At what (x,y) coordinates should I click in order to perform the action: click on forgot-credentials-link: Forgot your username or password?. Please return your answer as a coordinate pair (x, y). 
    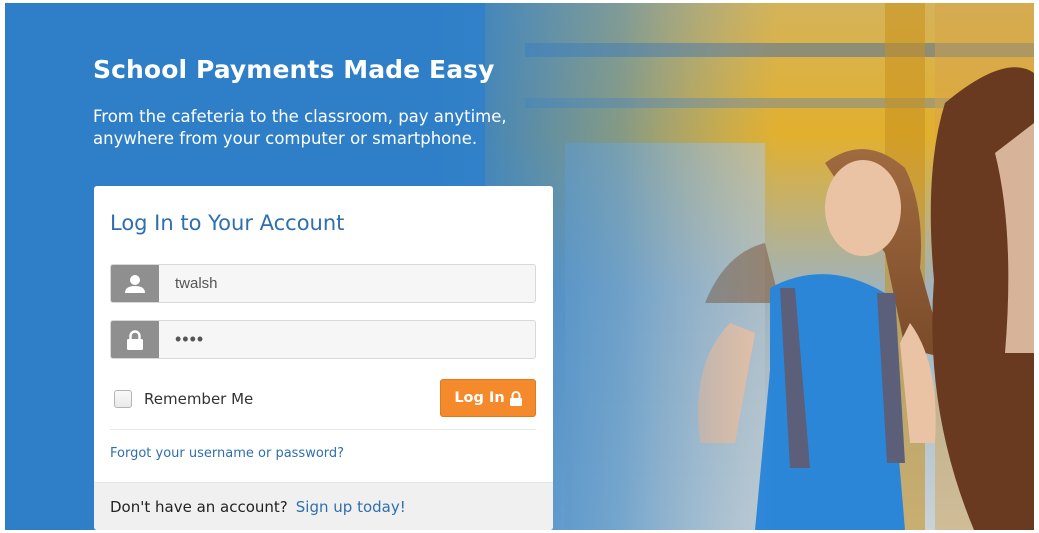
    Looking at the image, I should click on (227, 453).